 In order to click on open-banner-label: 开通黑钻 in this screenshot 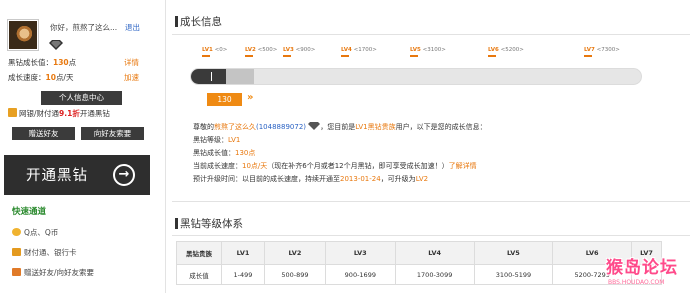, I will do `click(57, 176)`.